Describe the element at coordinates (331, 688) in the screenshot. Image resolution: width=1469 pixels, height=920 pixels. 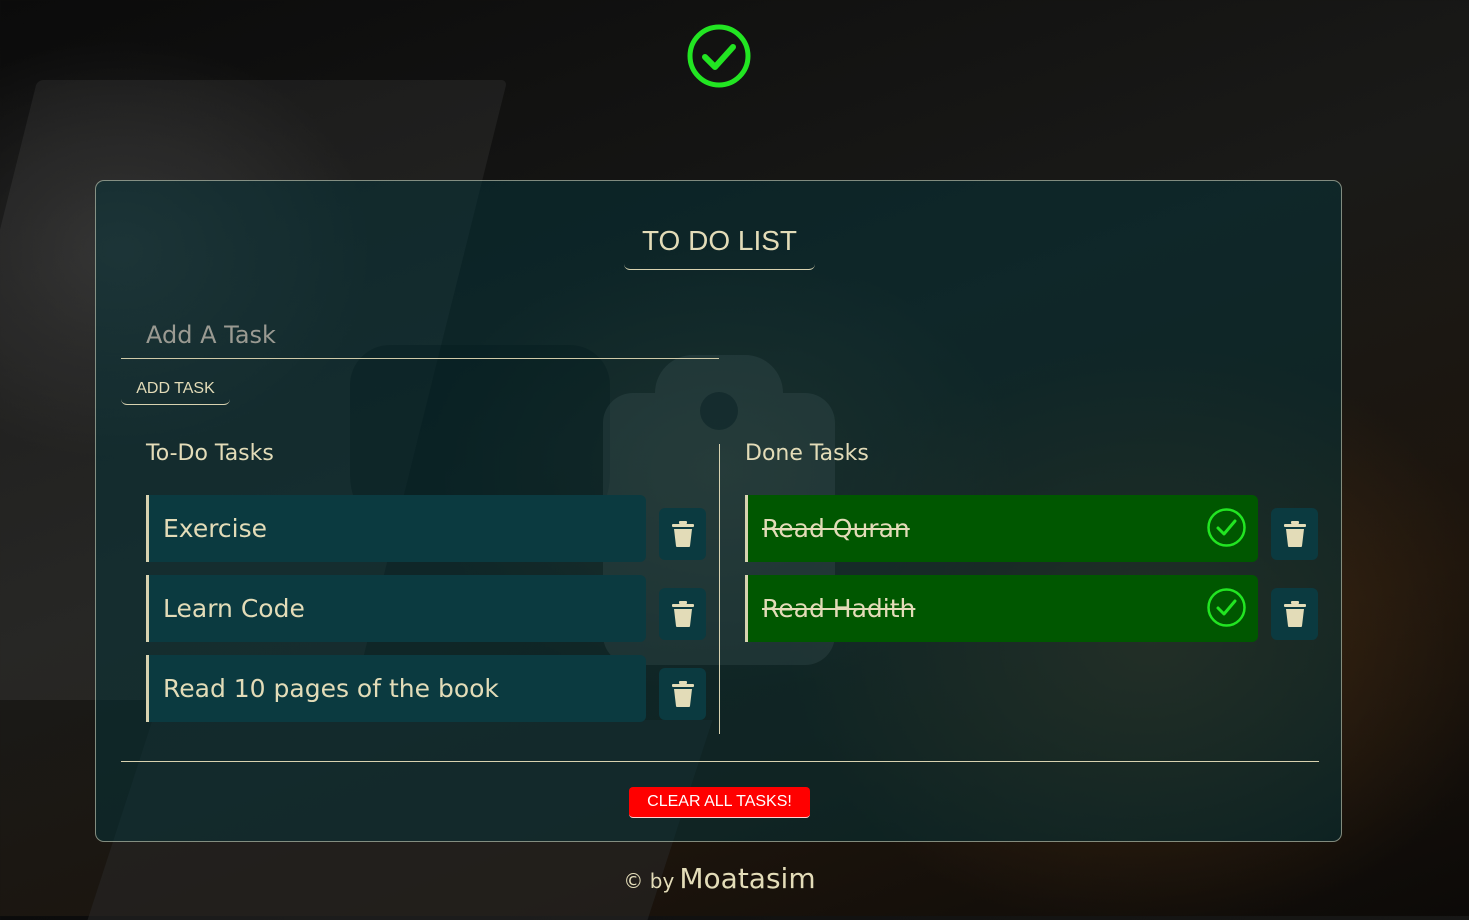
I see `task-label: Read 10 pages of the book` at that location.